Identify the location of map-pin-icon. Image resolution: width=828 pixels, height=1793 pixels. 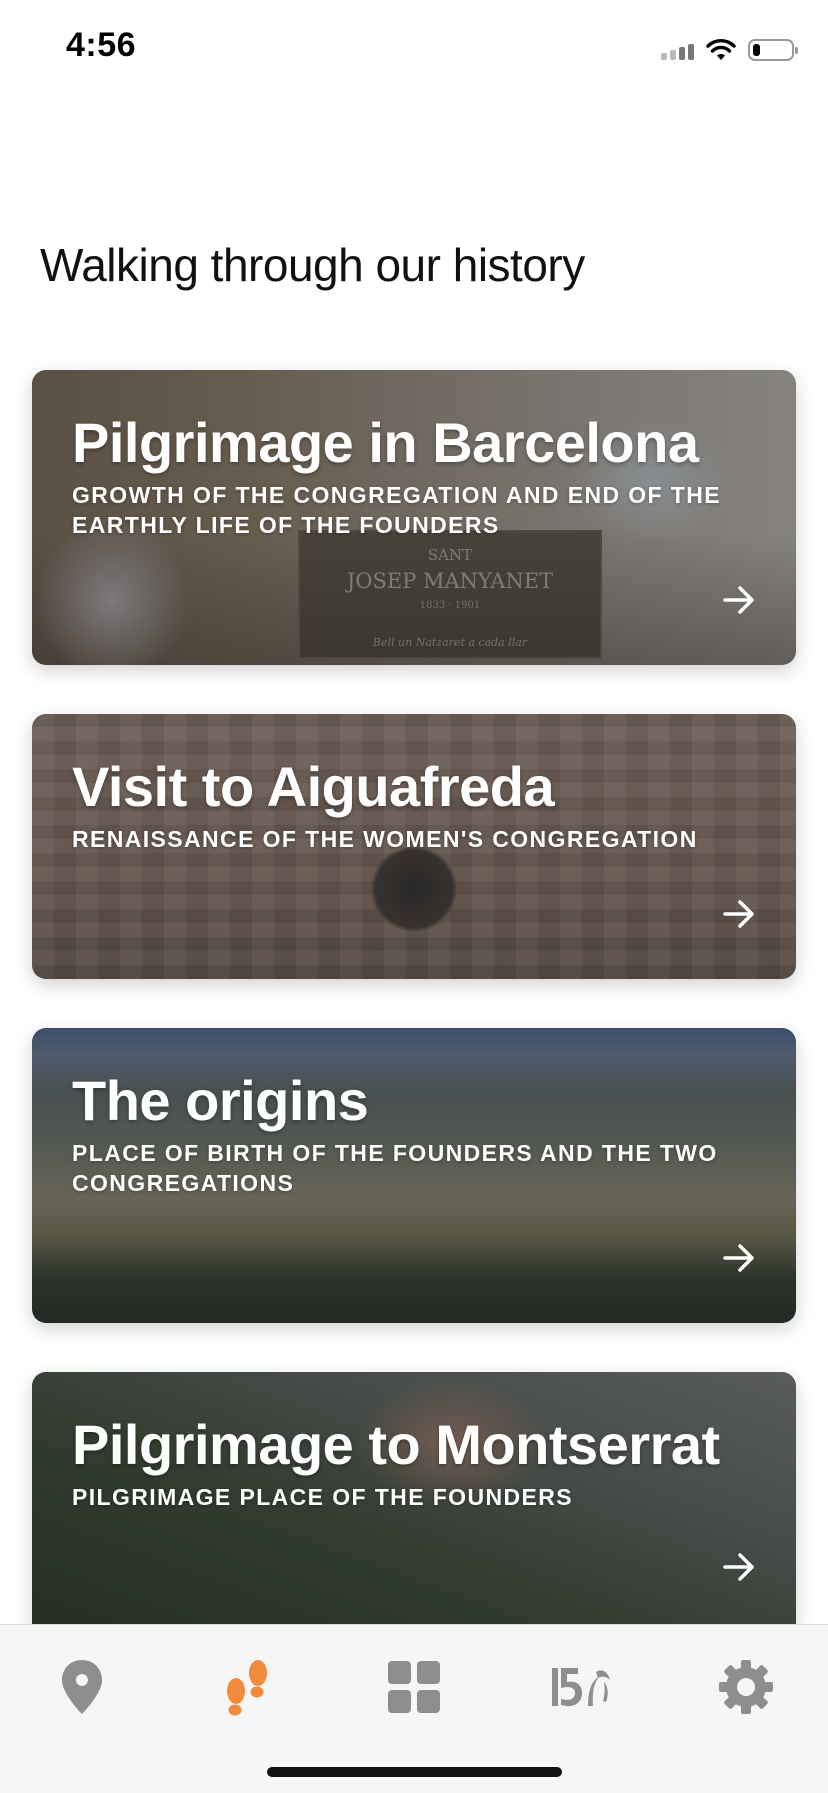
(82, 1687).